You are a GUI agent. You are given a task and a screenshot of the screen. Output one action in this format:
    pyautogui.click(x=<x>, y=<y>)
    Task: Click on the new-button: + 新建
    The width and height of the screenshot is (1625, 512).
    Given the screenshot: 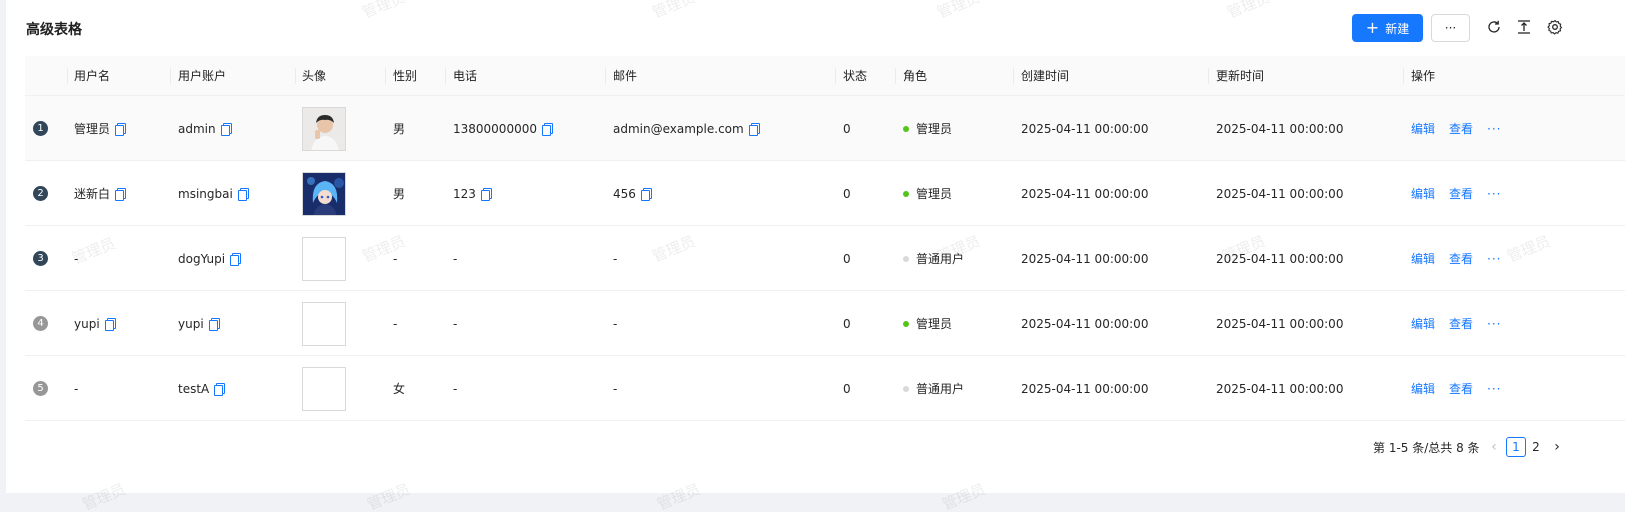 What is the action you would take?
    pyautogui.click(x=1387, y=28)
    